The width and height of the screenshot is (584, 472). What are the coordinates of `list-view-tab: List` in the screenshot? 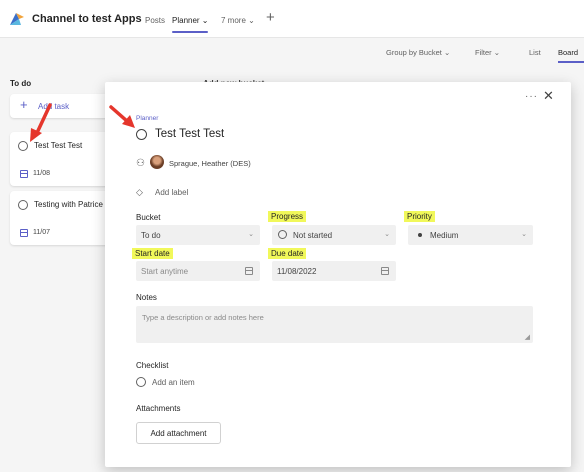 It's located at (535, 52).